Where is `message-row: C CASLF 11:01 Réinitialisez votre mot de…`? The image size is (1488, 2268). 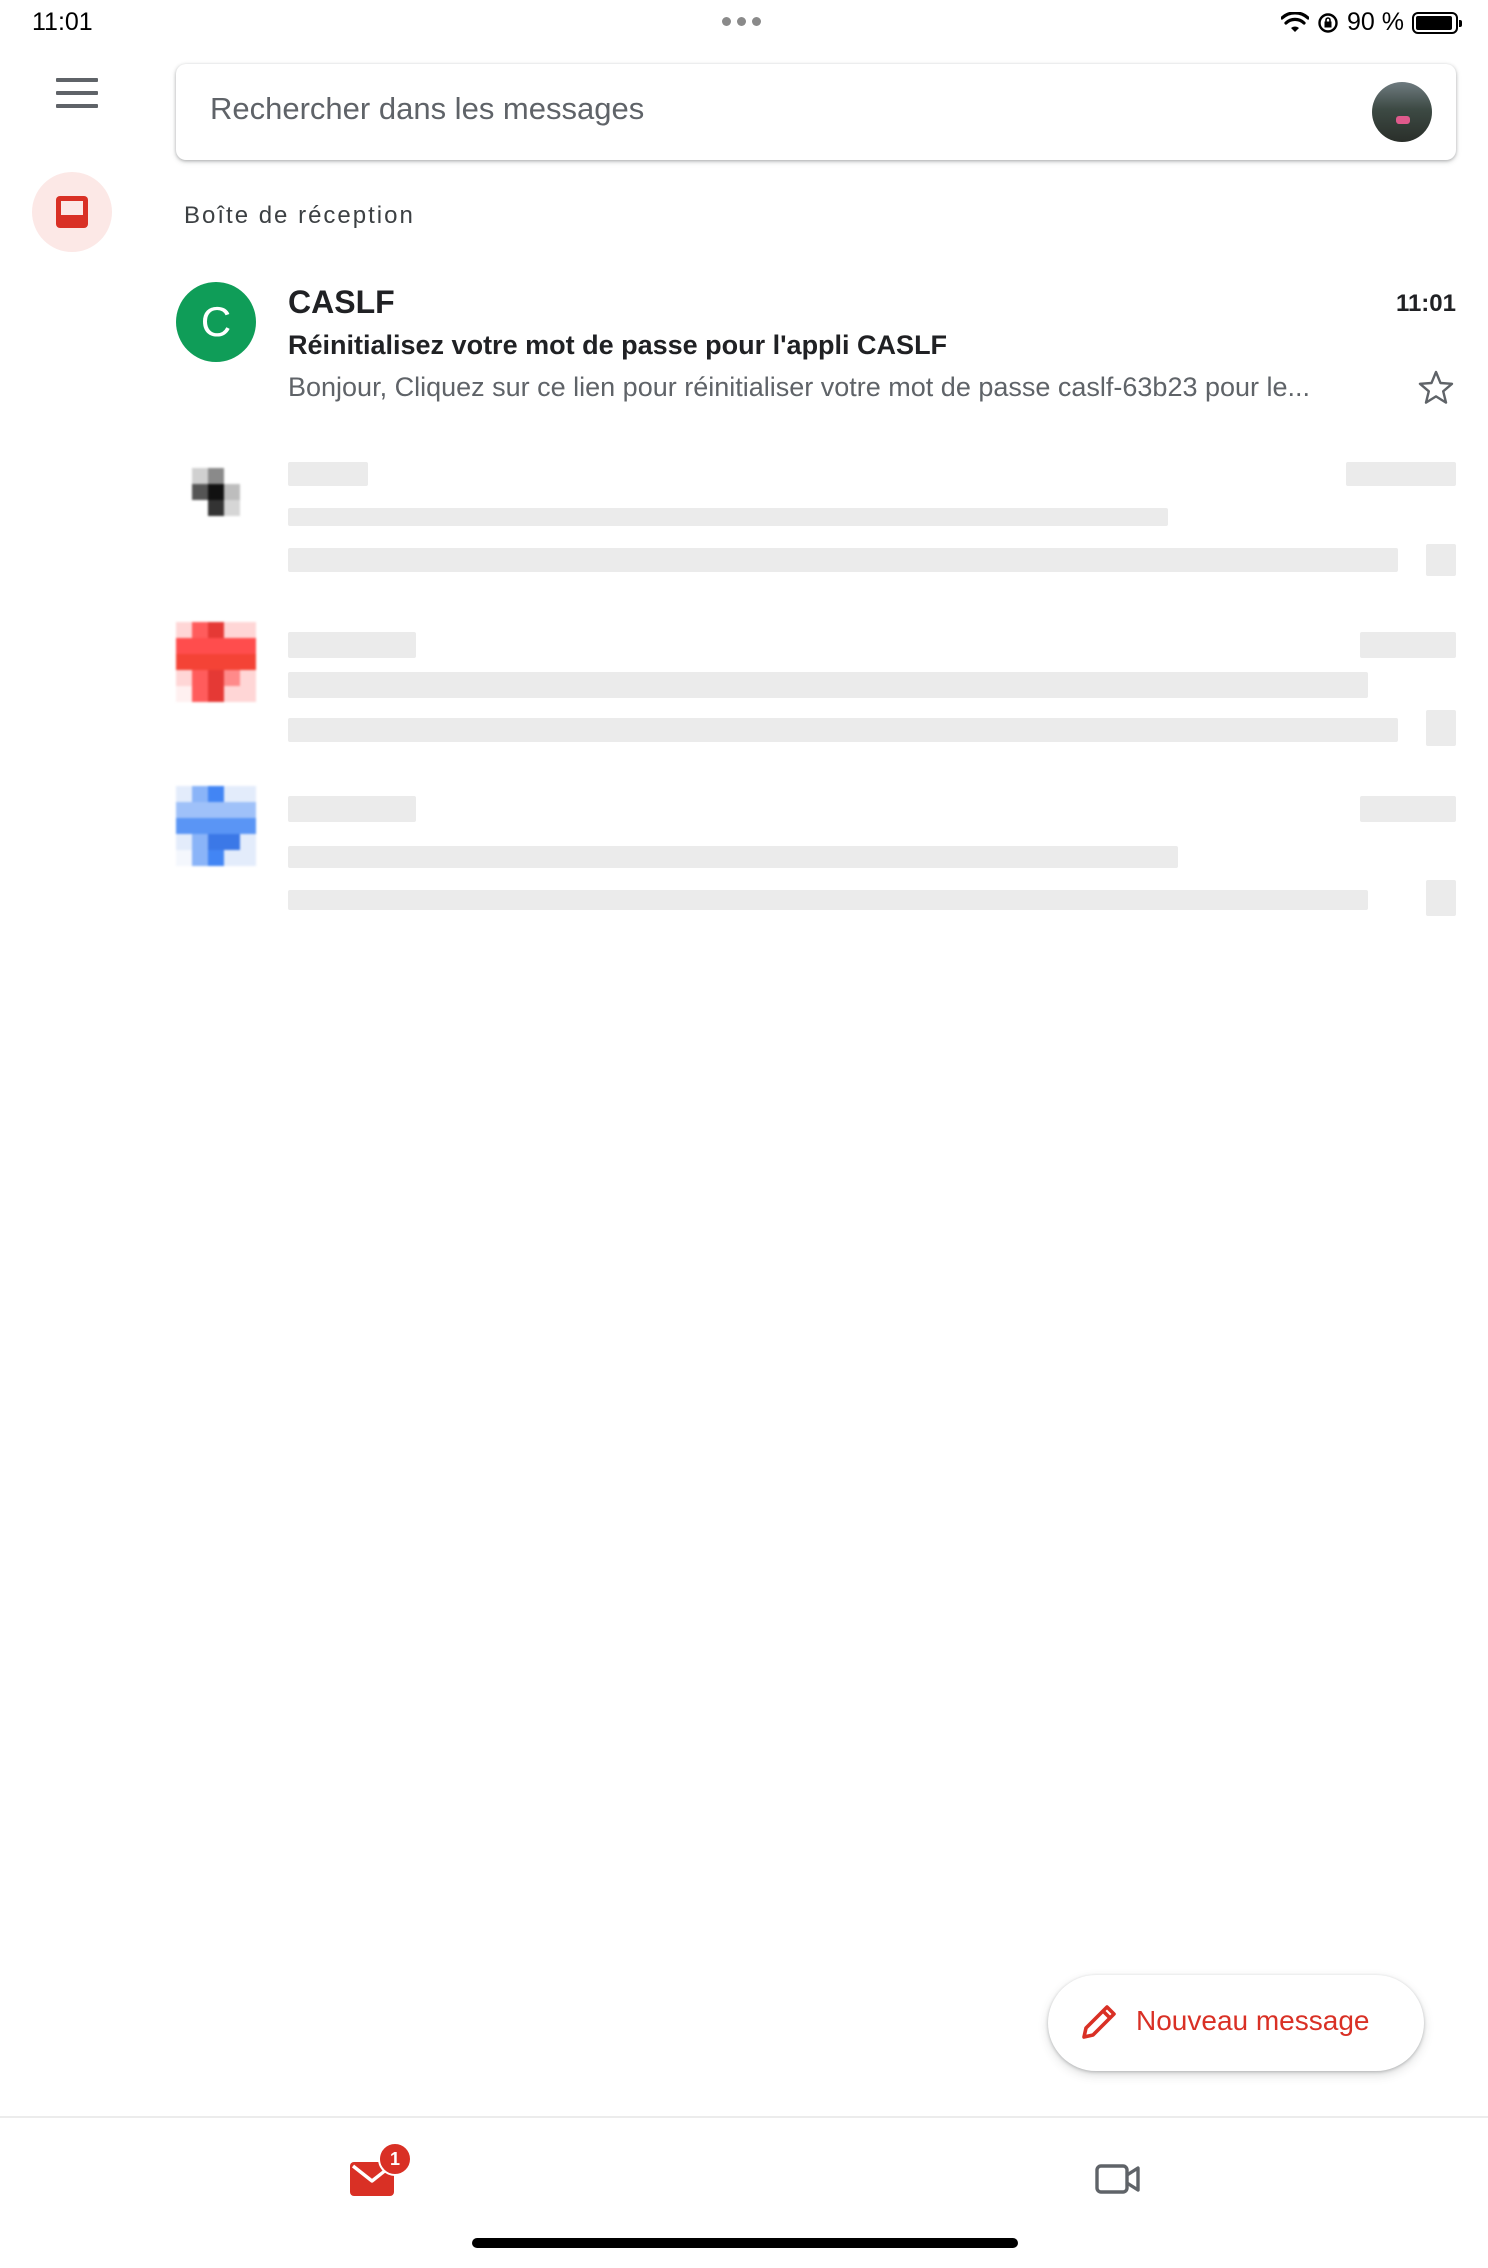 message-row: C CASLF 11:01 Réinitialisez votre mot de… is located at coordinates (816, 347).